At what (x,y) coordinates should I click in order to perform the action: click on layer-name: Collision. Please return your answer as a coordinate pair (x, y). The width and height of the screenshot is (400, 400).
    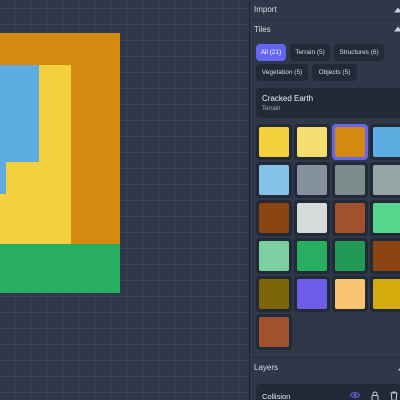
    Looking at the image, I should click on (276, 396).